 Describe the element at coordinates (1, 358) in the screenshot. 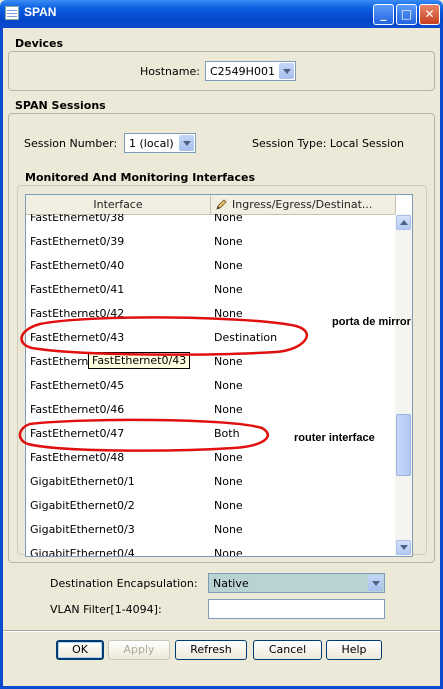

I see `window-border-left` at that location.